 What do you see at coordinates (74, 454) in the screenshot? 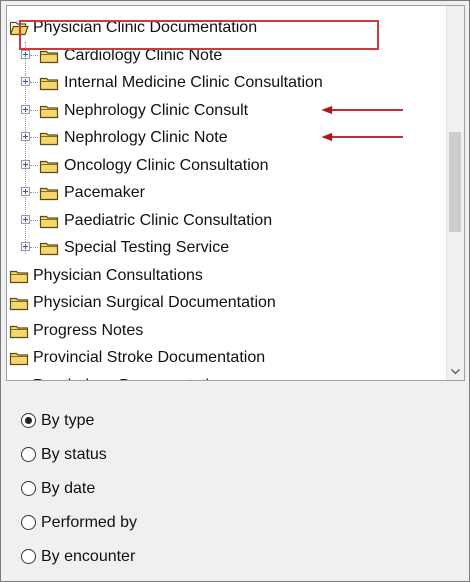
I see `radio-label: By status` at bounding box center [74, 454].